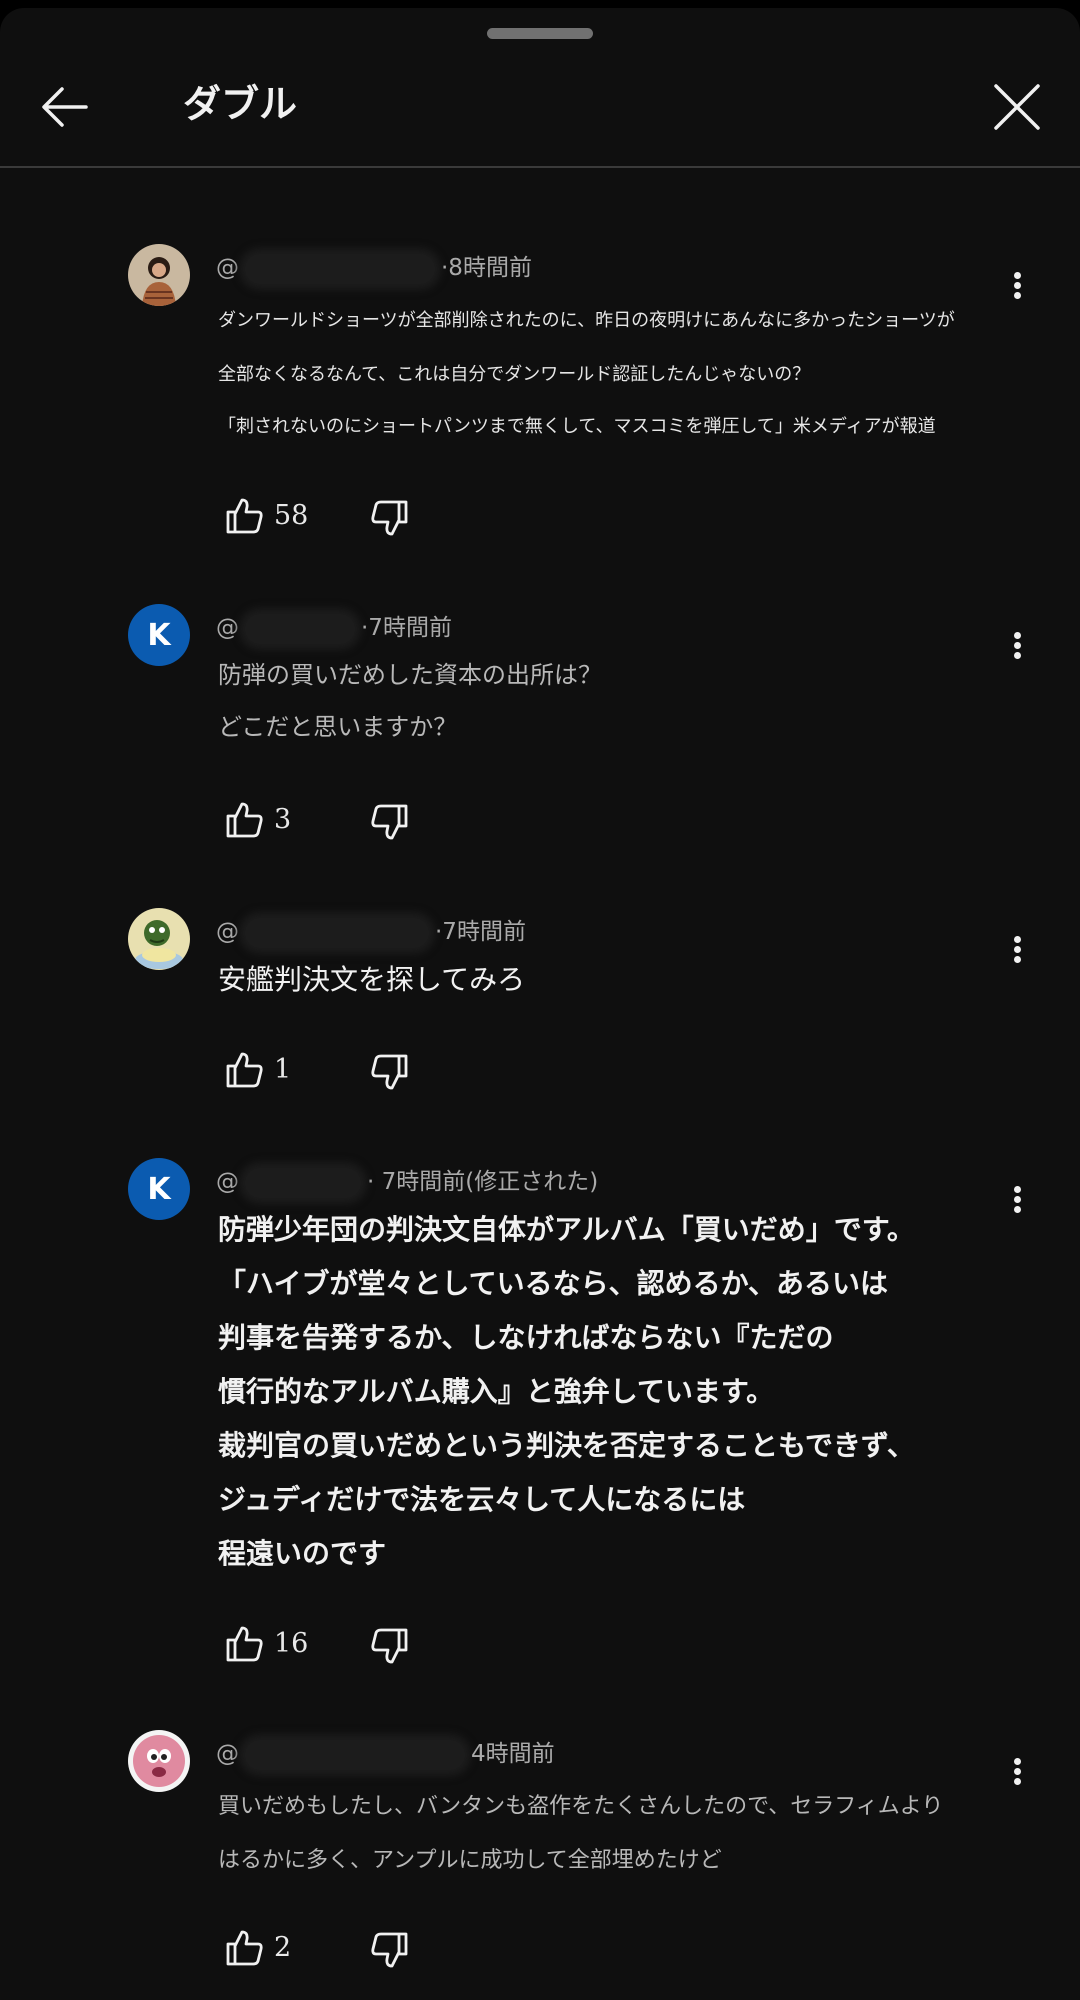 The height and width of the screenshot is (2000, 1080). What do you see at coordinates (283, 819) in the screenshot?
I see `like-count: 3` at bounding box center [283, 819].